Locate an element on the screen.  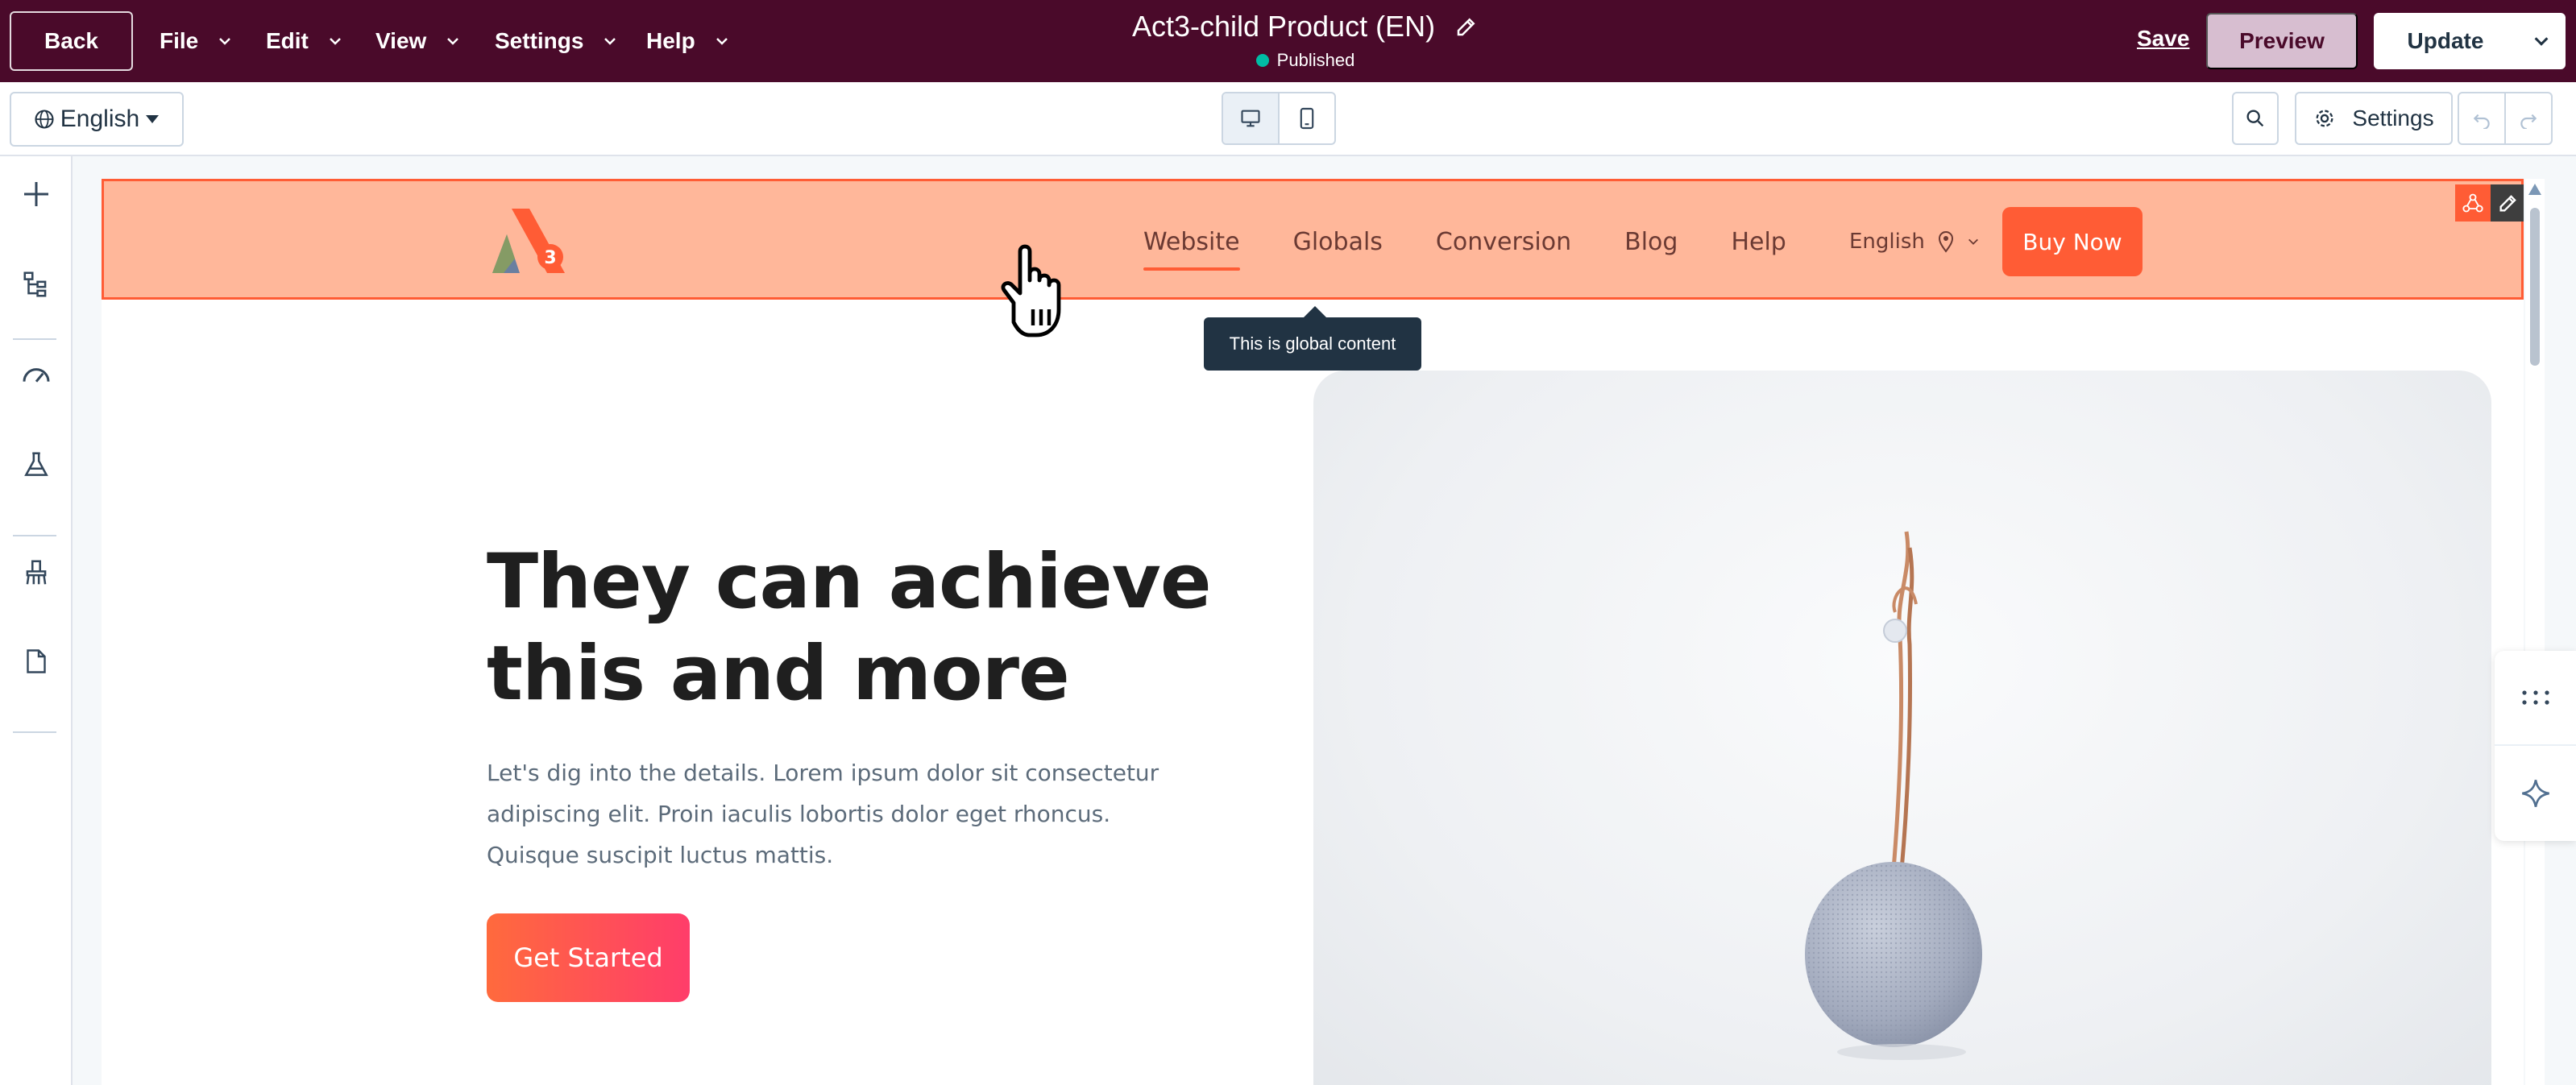
pencil-icon is located at coordinates (1466, 26).